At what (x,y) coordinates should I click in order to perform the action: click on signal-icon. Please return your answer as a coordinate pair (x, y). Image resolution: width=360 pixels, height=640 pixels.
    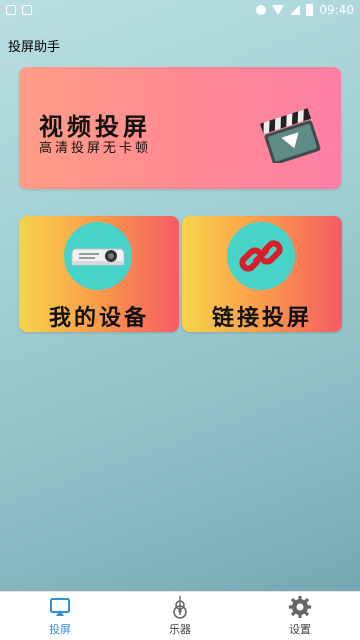
    Looking at the image, I should click on (295, 10).